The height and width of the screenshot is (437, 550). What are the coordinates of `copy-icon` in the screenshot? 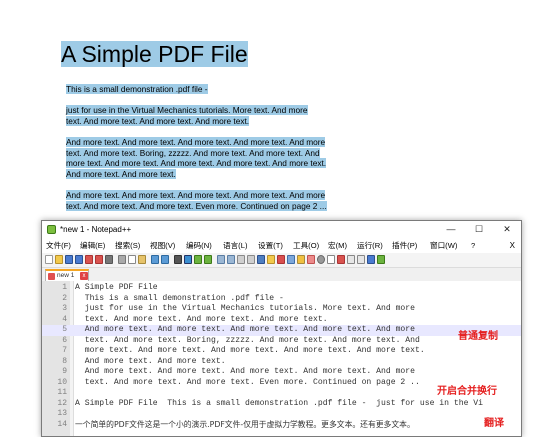 It's located at (132, 259).